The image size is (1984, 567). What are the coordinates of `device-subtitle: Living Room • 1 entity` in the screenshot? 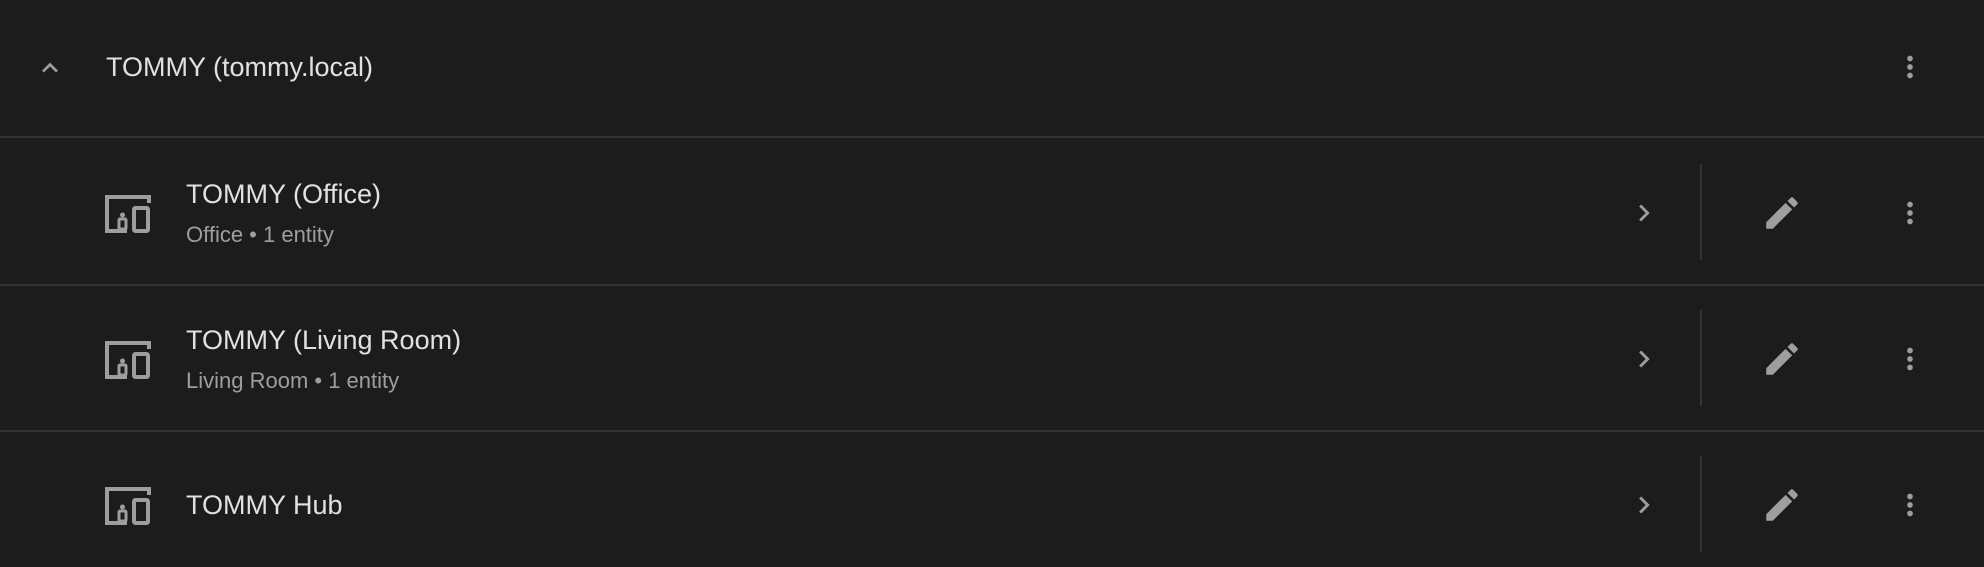 It's located at (293, 380).